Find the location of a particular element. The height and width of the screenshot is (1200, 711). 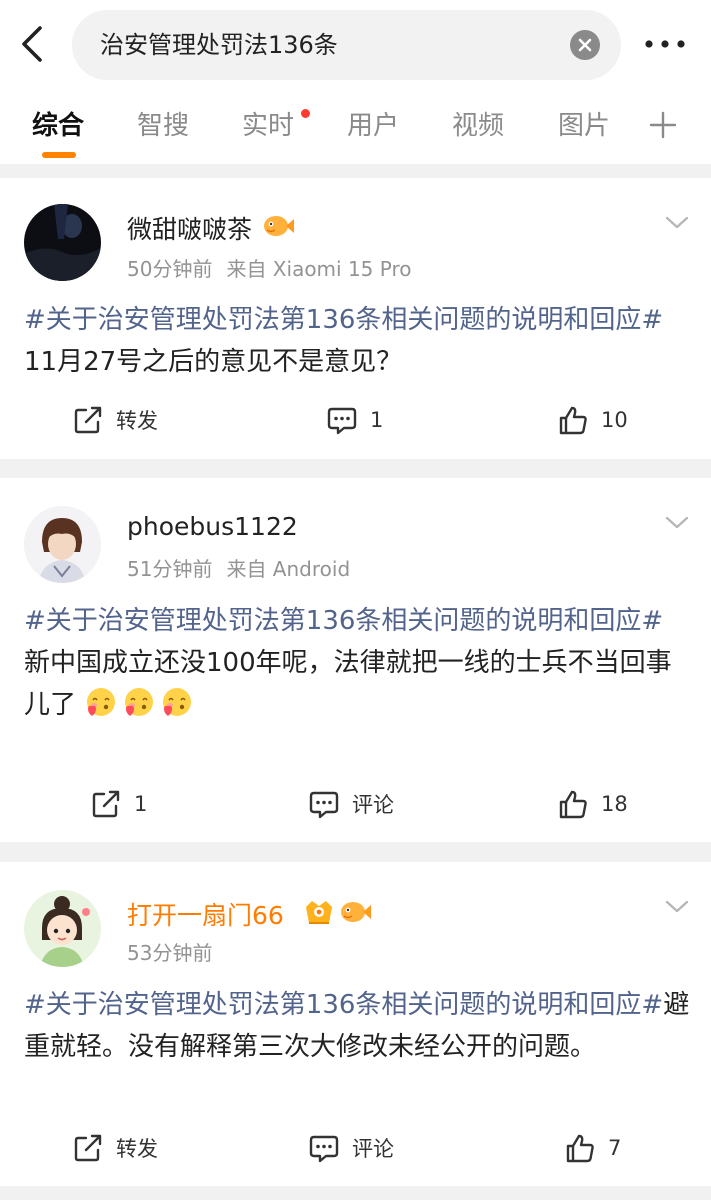

search-query: 治安管理处罚法136条 is located at coordinates (219, 45).